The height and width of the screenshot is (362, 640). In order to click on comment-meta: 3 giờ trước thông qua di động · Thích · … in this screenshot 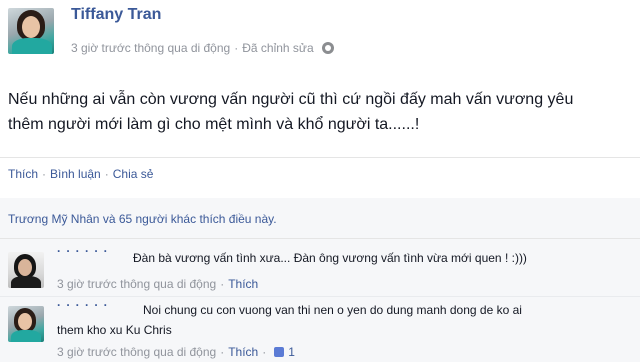, I will do `click(176, 352)`.